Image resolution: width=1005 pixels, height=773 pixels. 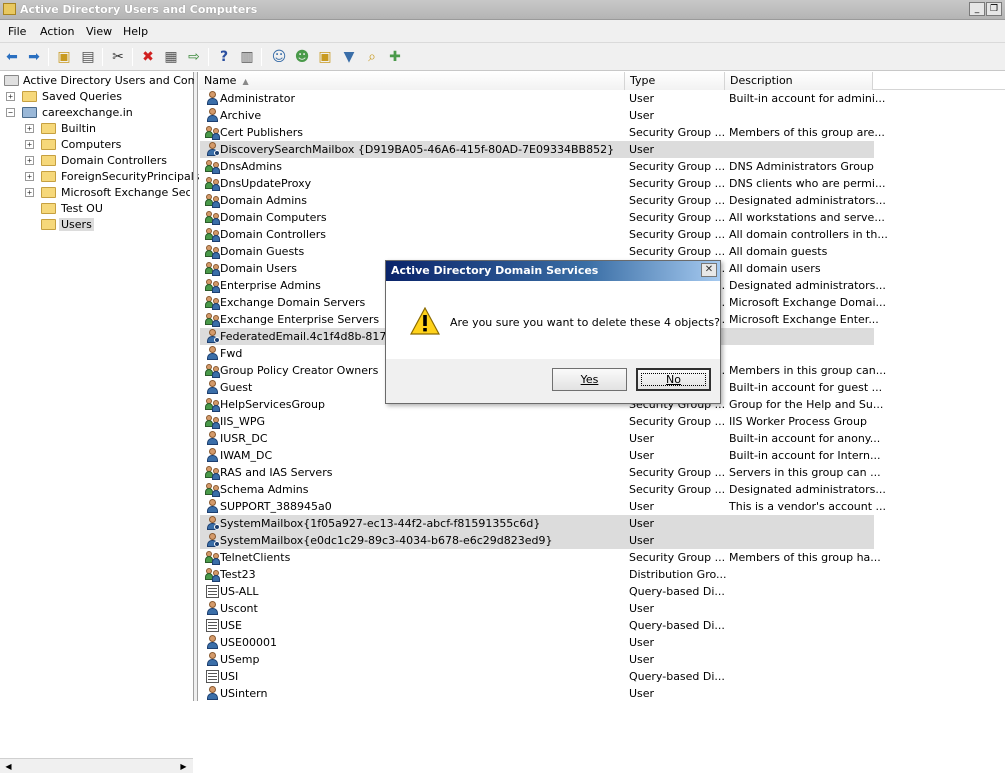 I want to click on tree-item-domain: − careexchange.in, so click(x=96, y=113).